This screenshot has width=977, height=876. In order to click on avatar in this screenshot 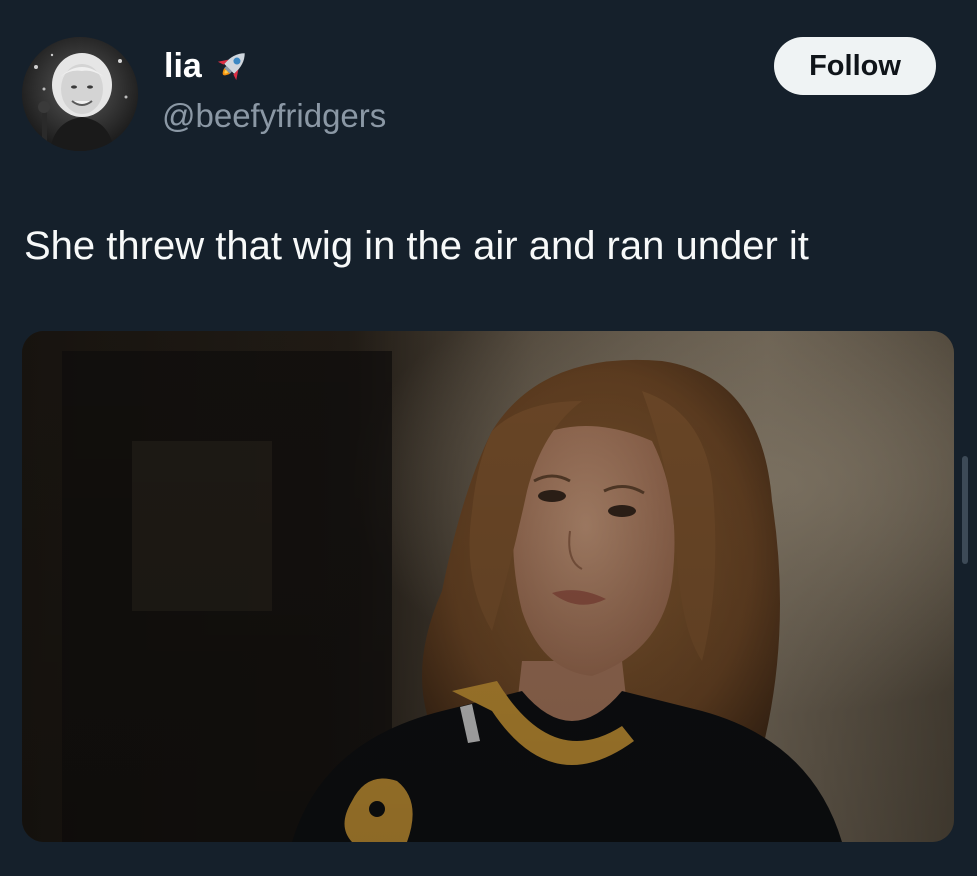, I will do `click(80, 94)`.